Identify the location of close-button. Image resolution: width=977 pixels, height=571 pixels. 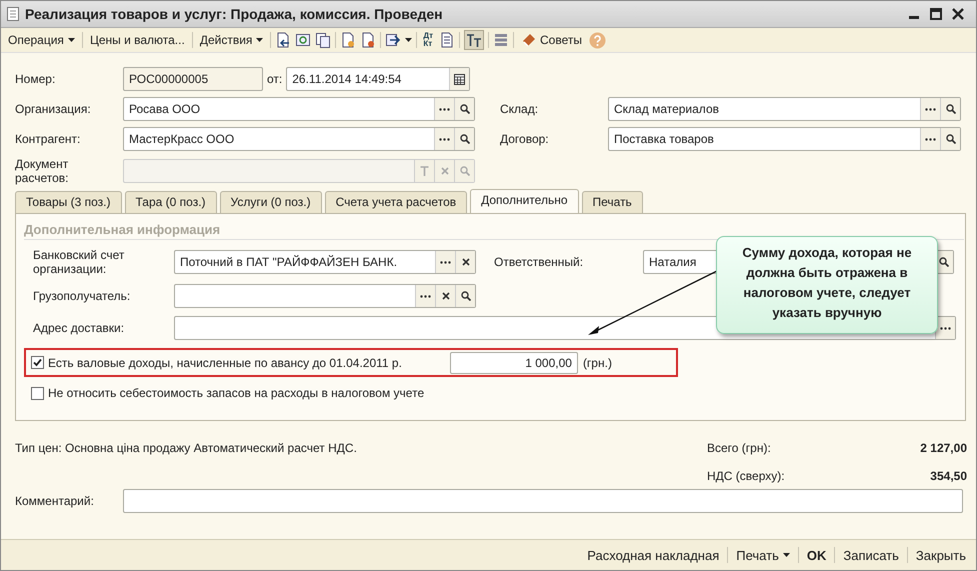
(958, 14).